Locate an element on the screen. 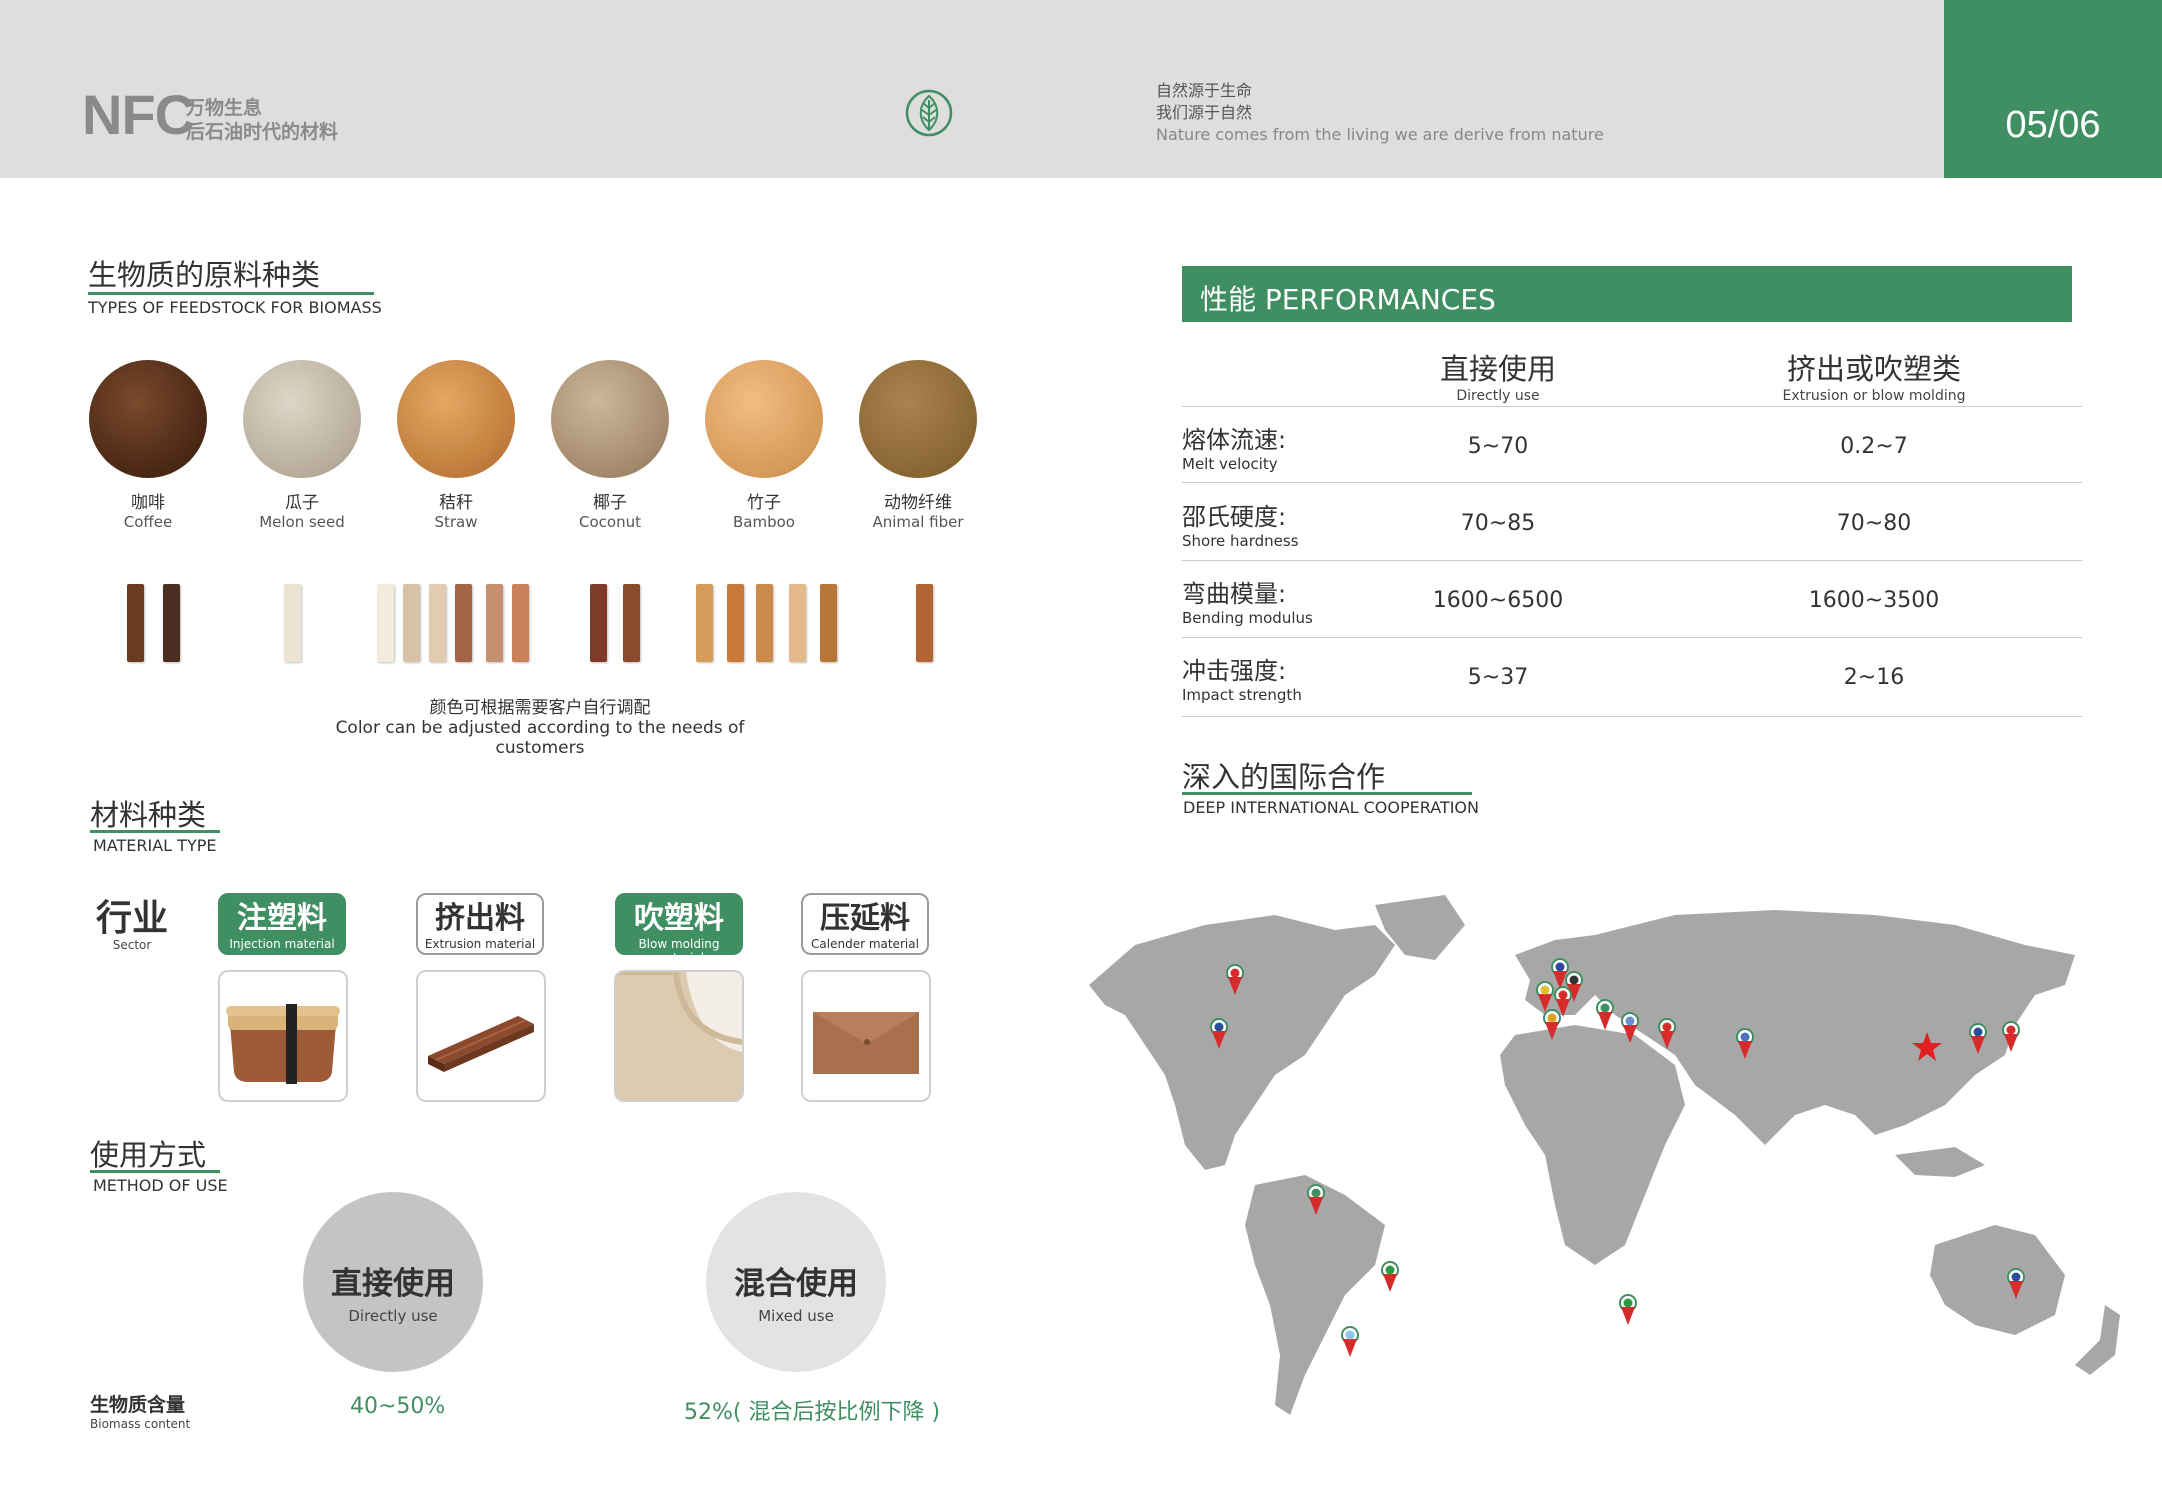  cooperation-subtitle: DEEP INTERNATIONAL COOPERATION is located at coordinates (1331, 807).